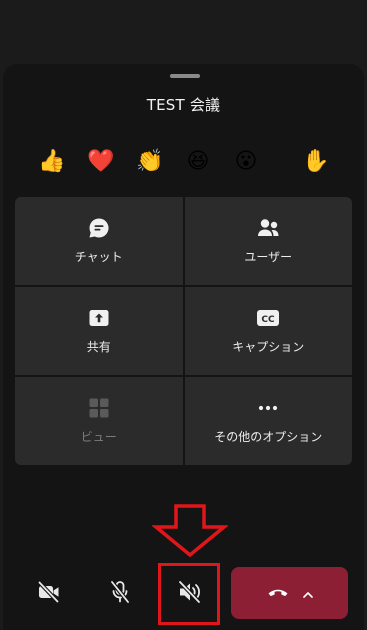 The height and width of the screenshot is (630, 367). I want to click on speaker-toggle-button, so click(190, 594).